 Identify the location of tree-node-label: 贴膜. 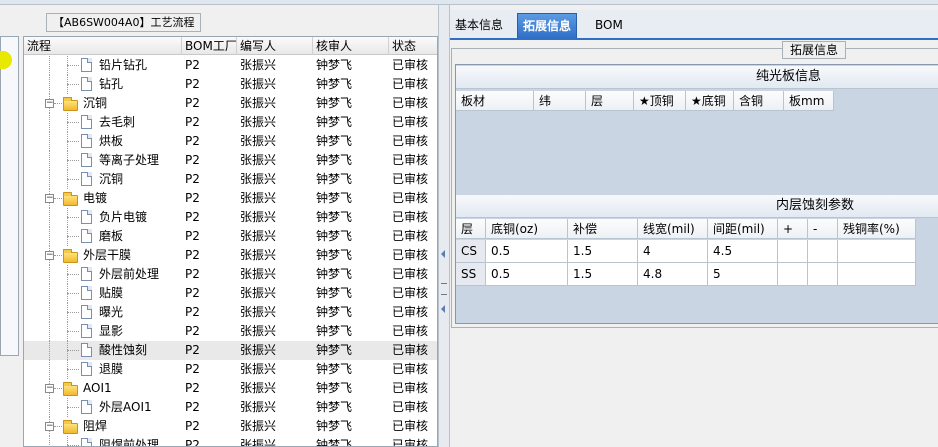
(111, 293).